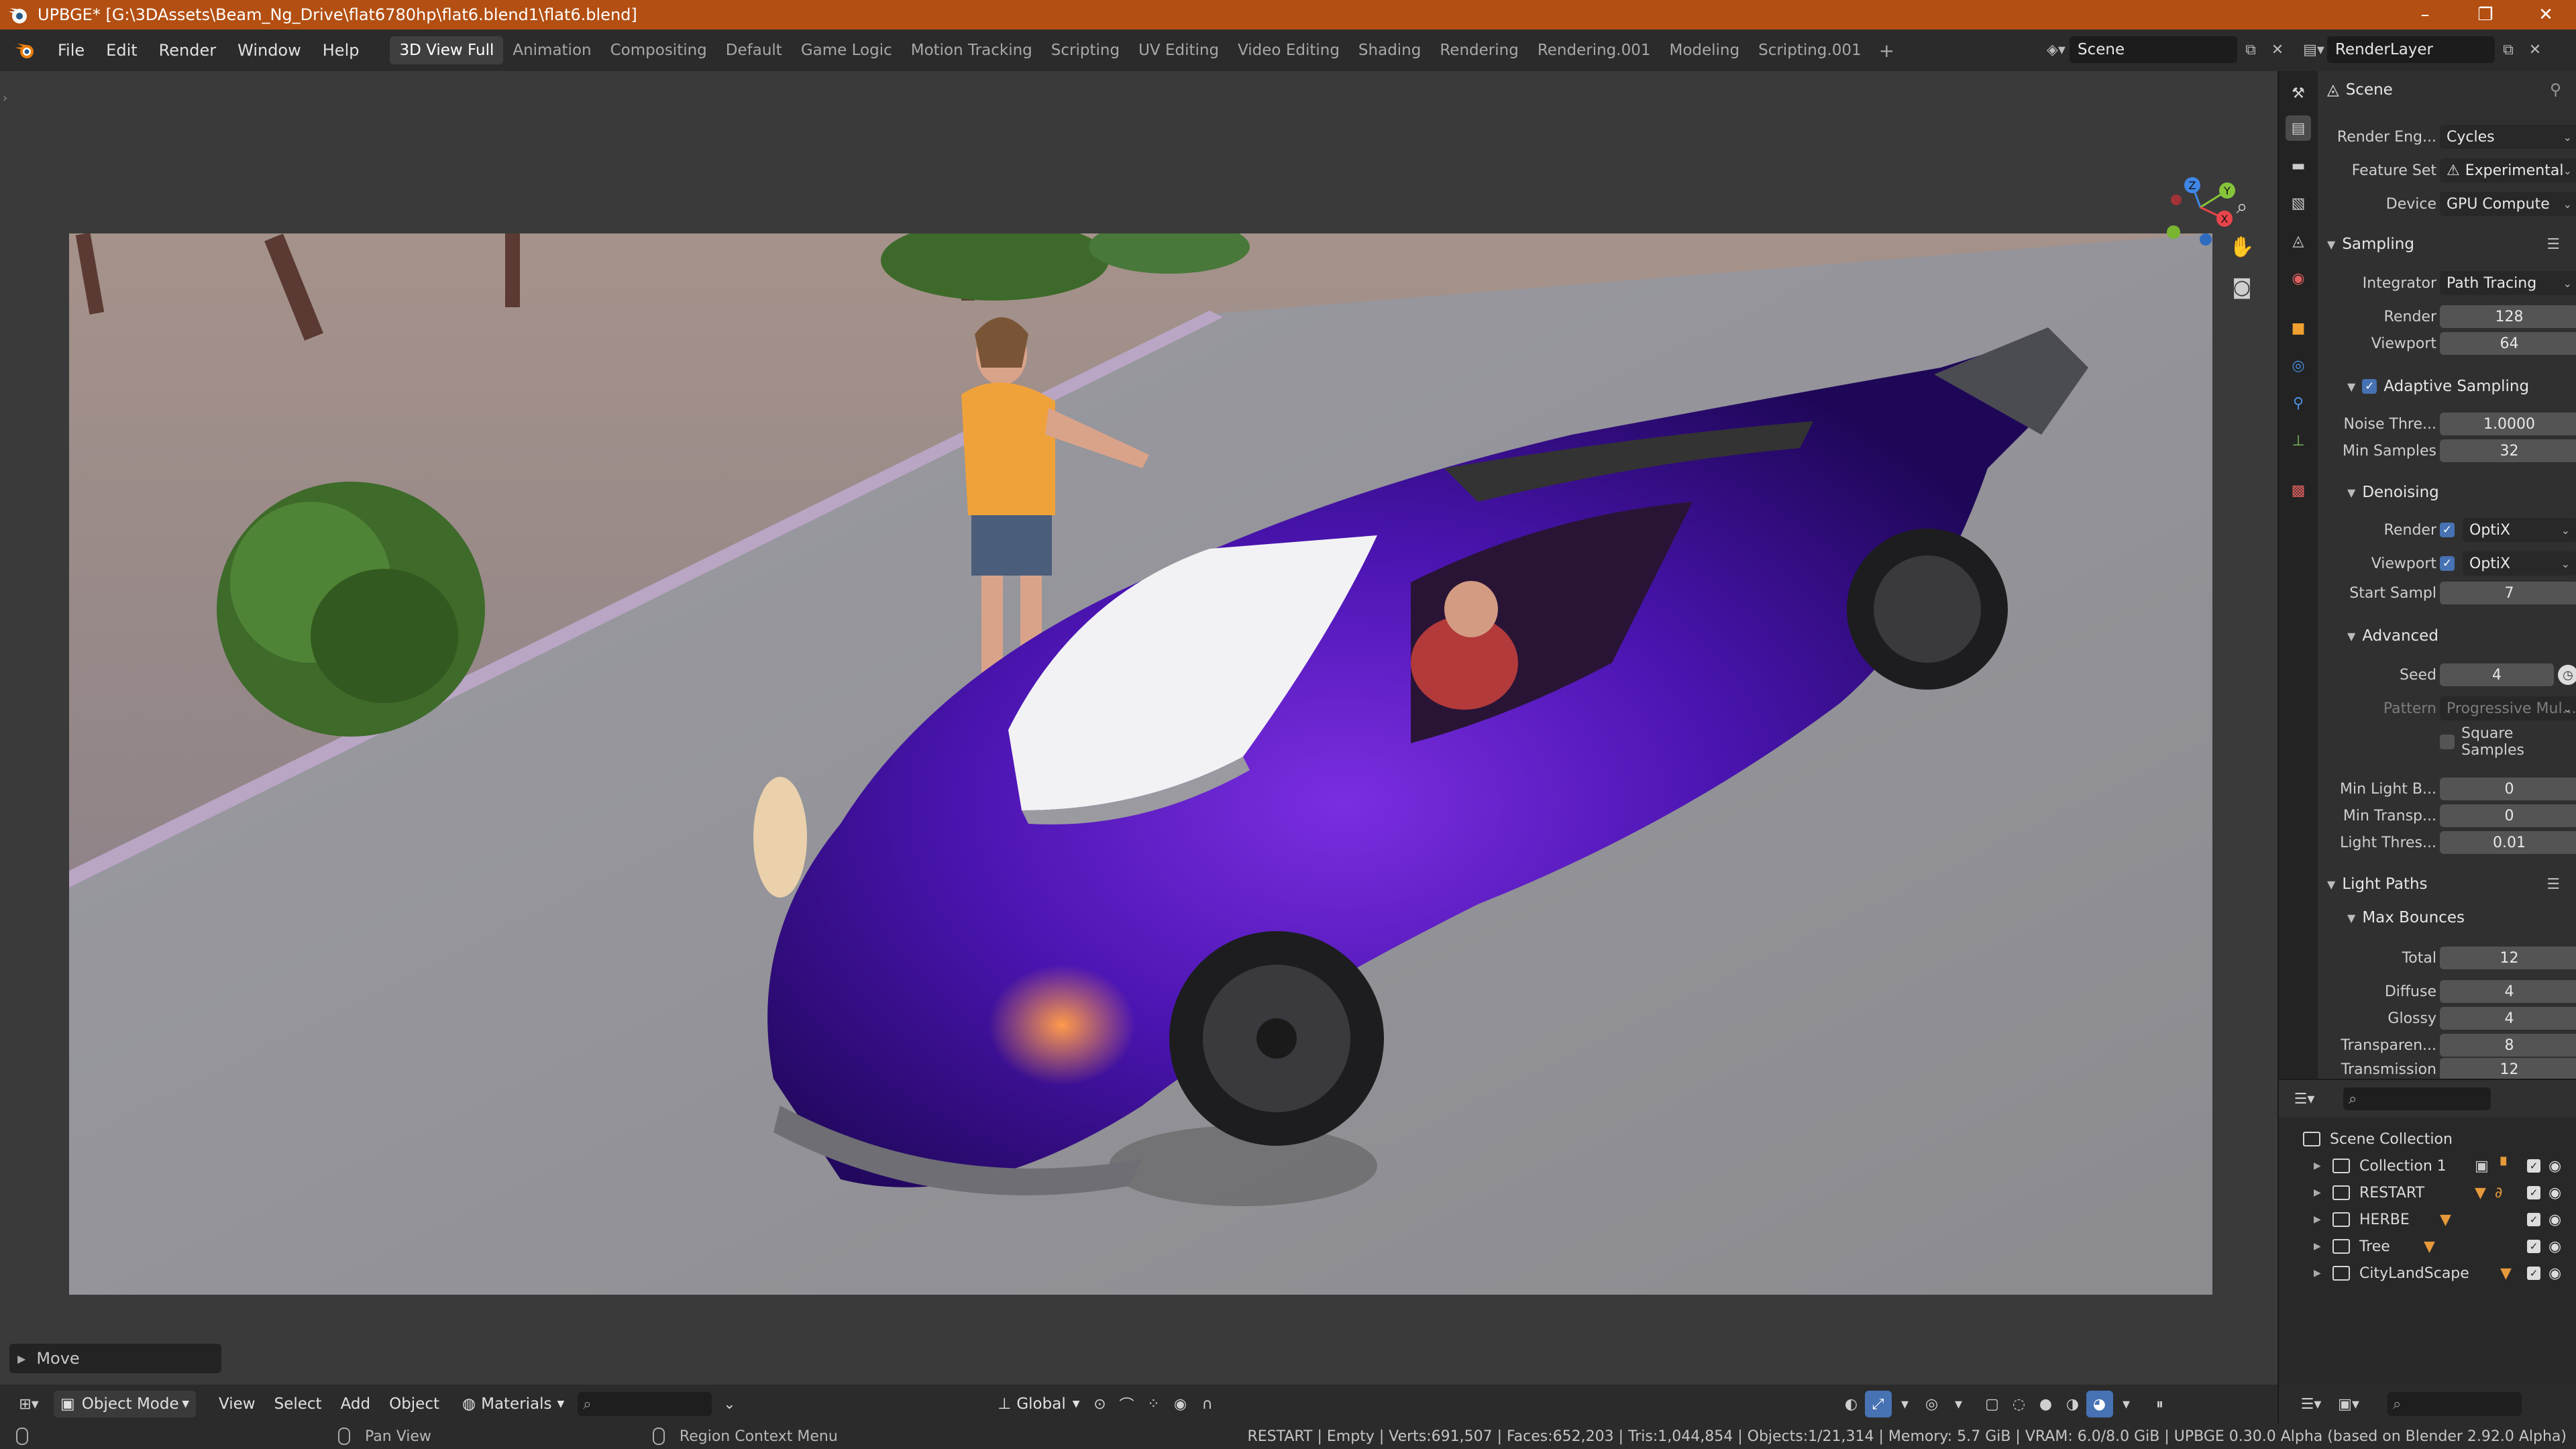 The width and height of the screenshot is (2576, 1449). What do you see at coordinates (2242, 247) in the screenshot?
I see `pan-hand-icon: ✋` at bounding box center [2242, 247].